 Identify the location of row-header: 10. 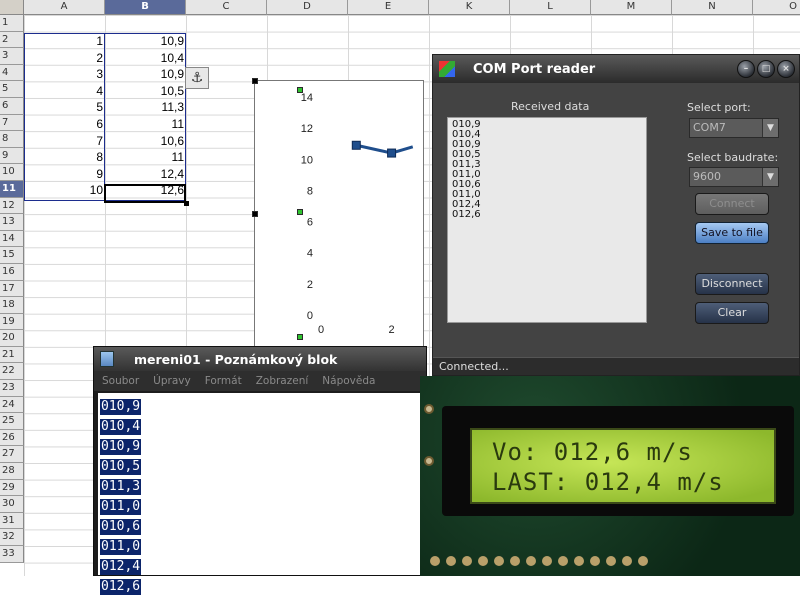
(12, 172).